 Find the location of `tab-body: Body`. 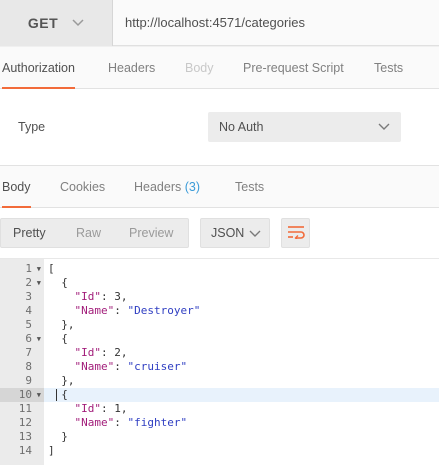

tab-body: Body is located at coordinates (199, 68).